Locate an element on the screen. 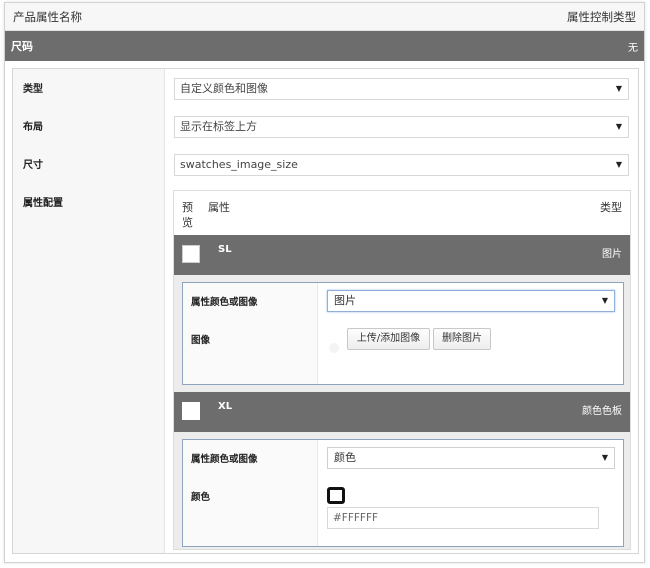 This screenshot has width=650, height=568. term-name: XL is located at coordinates (225, 406).